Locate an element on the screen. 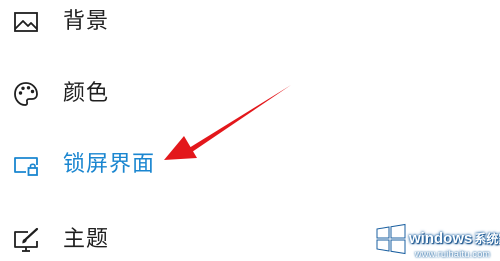 The width and height of the screenshot is (500, 261). image-icon is located at coordinates (26, 22).